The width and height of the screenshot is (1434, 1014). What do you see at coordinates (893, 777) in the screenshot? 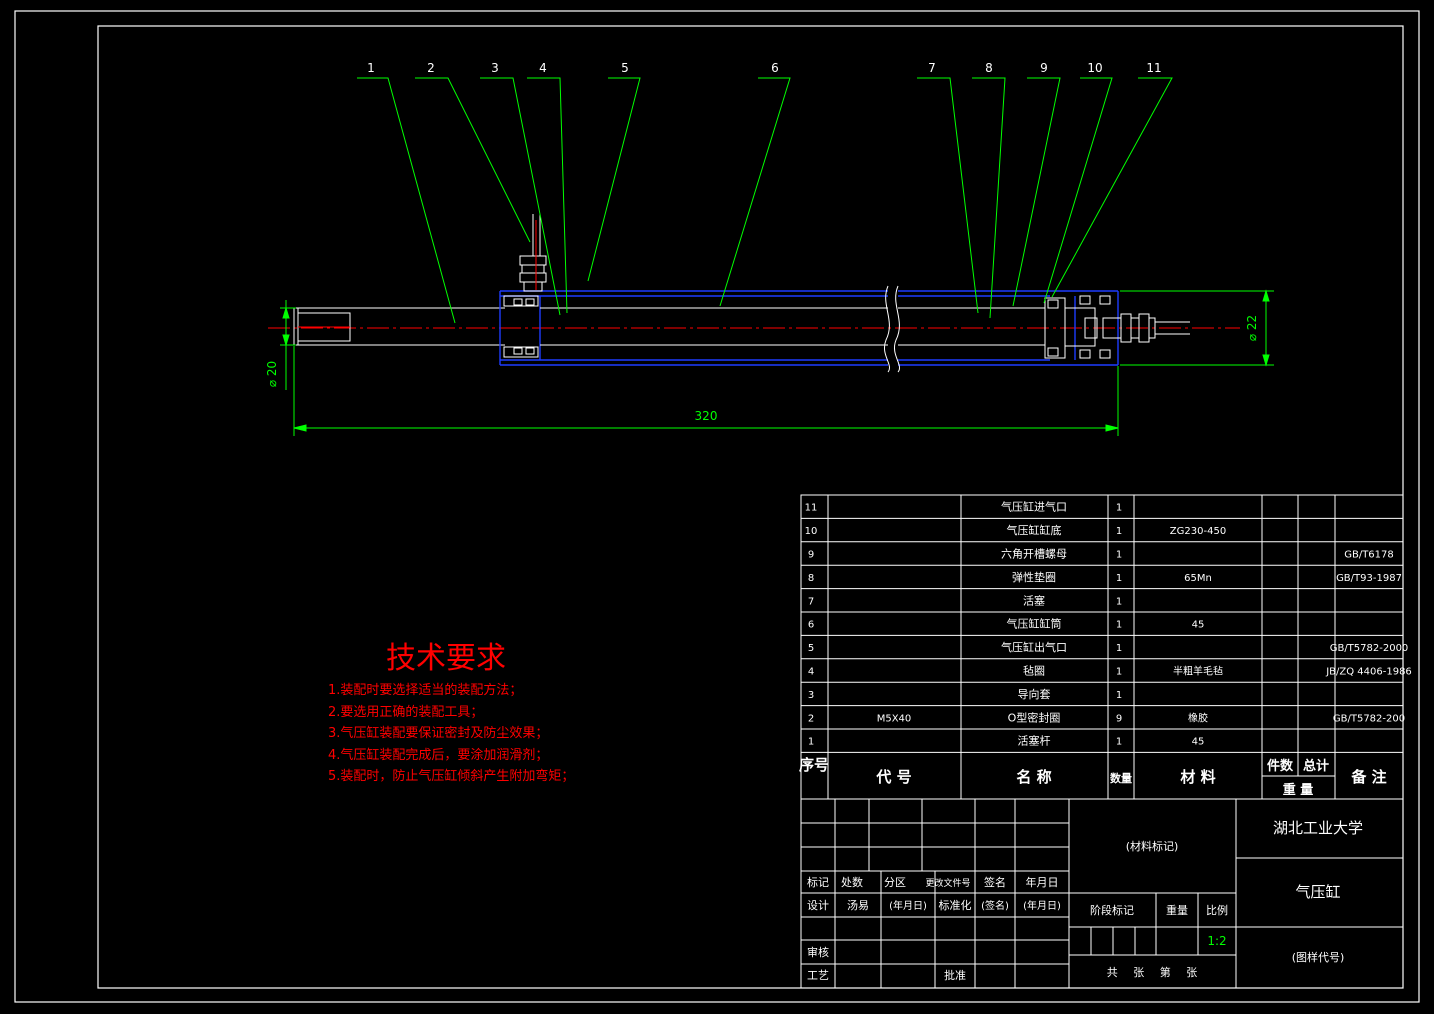
I see `header-code: 代 号` at bounding box center [893, 777].